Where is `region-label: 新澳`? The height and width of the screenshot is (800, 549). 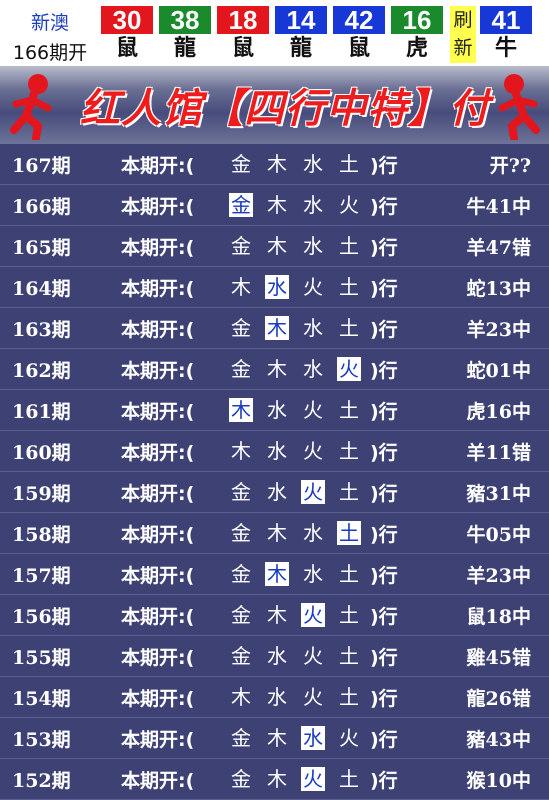 region-label: 新澳 is located at coordinates (49, 23).